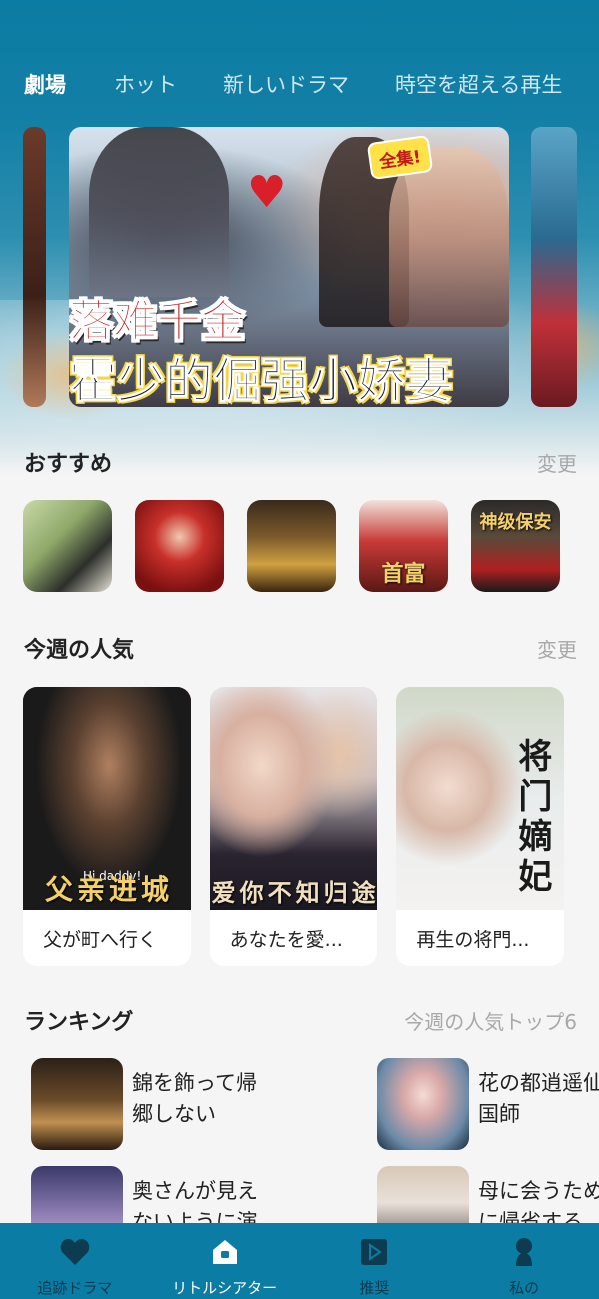 The image size is (599, 1299). What do you see at coordinates (107, 798) in the screenshot?
I see `weekly-cover: Hi,daddy! 父亲进城` at bounding box center [107, 798].